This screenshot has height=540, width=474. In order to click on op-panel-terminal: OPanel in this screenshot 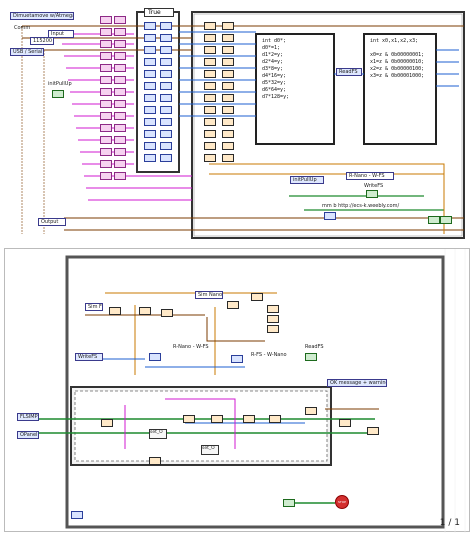, I will do `click(28, 435)`.